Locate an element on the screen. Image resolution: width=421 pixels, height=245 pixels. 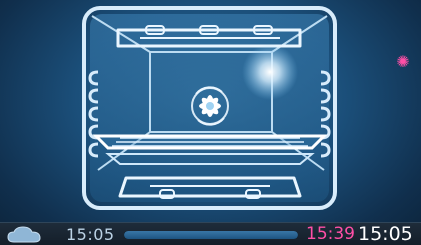
cooking-progress-fill is located at coordinates (211, 235).